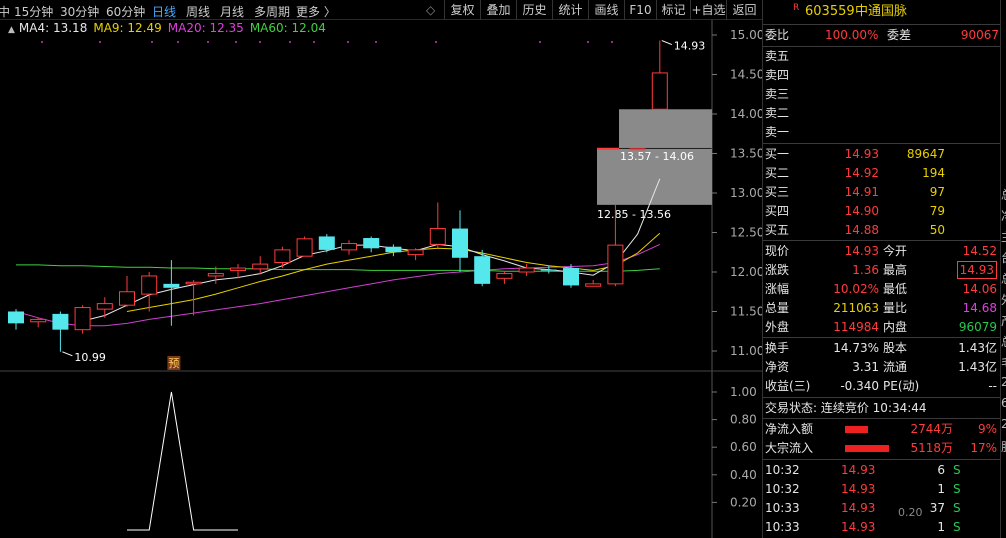  What do you see at coordinates (777, 56) in the screenshot?
I see `ask-label: 卖五` at bounding box center [777, 56].